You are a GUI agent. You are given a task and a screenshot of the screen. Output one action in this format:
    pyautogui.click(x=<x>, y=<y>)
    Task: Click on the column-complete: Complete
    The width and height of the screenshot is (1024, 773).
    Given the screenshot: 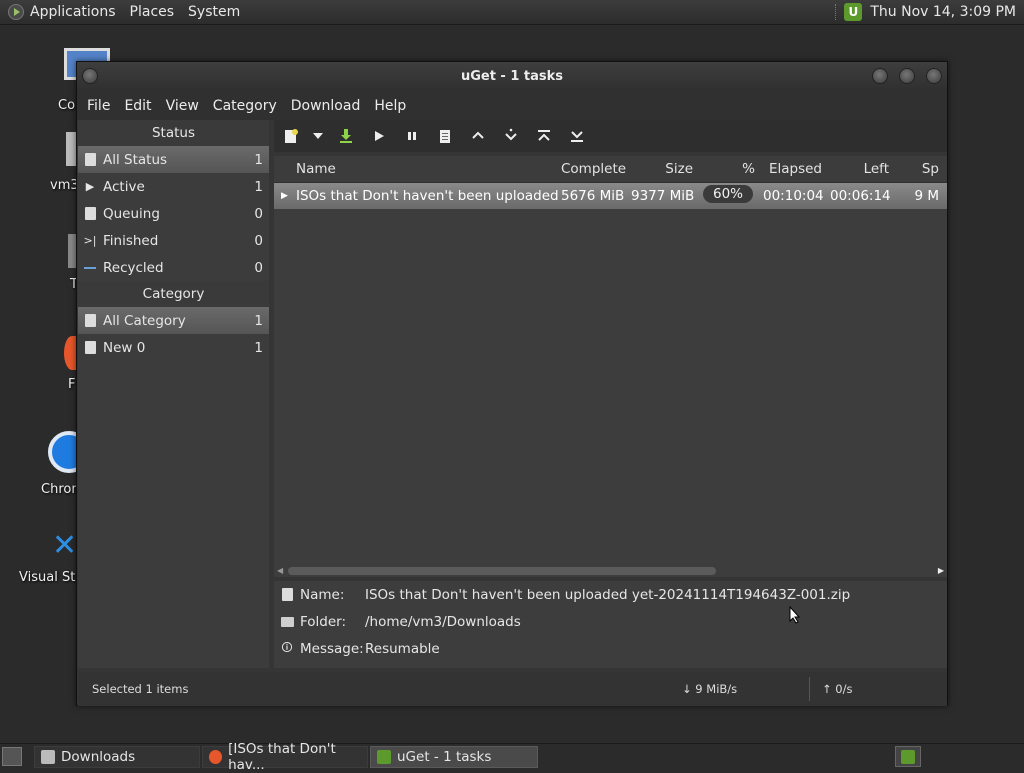 What is the action you would take?
    pyautogui.click(x=596, y=169)
    